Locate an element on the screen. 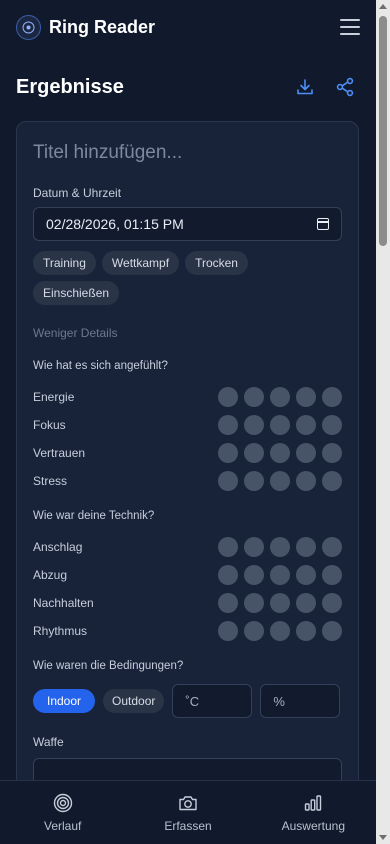  nav-capture: Erfassen is located at coordinates (187, 812).